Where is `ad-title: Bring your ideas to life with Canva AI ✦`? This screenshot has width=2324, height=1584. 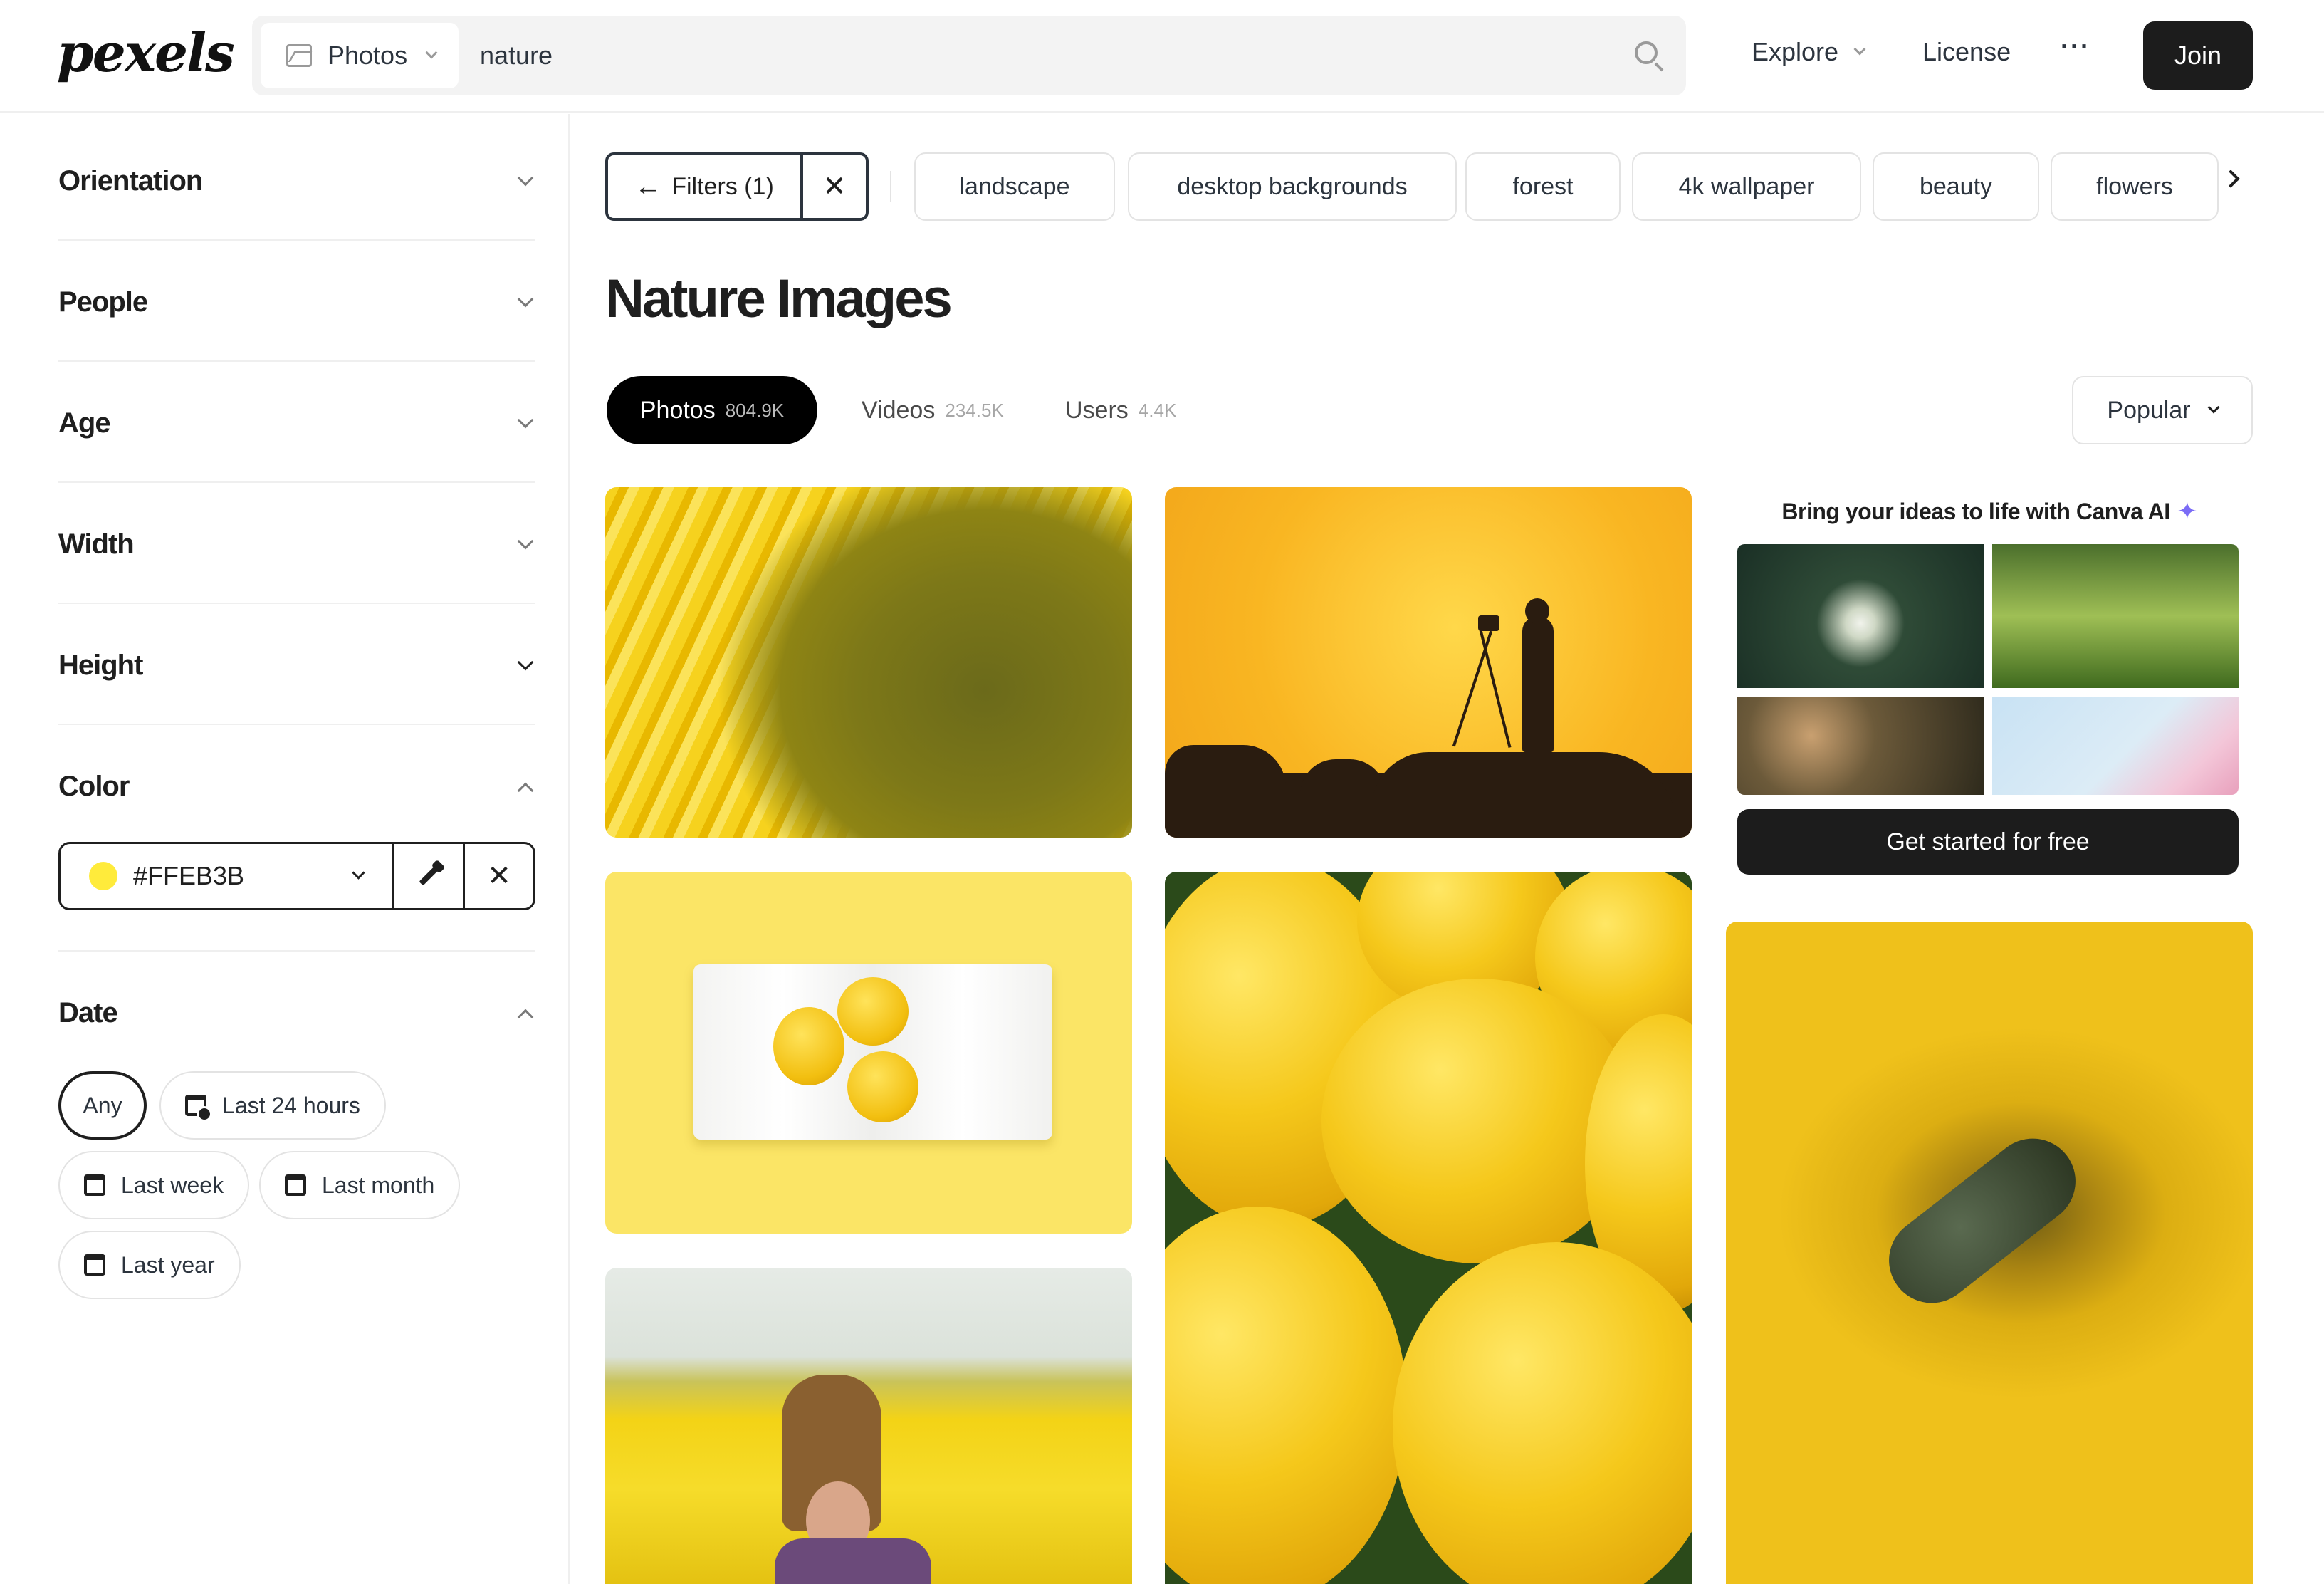
ad-title: Bring your ideas to life with Canva AI ✦ is located at coordinates (1989, 511).